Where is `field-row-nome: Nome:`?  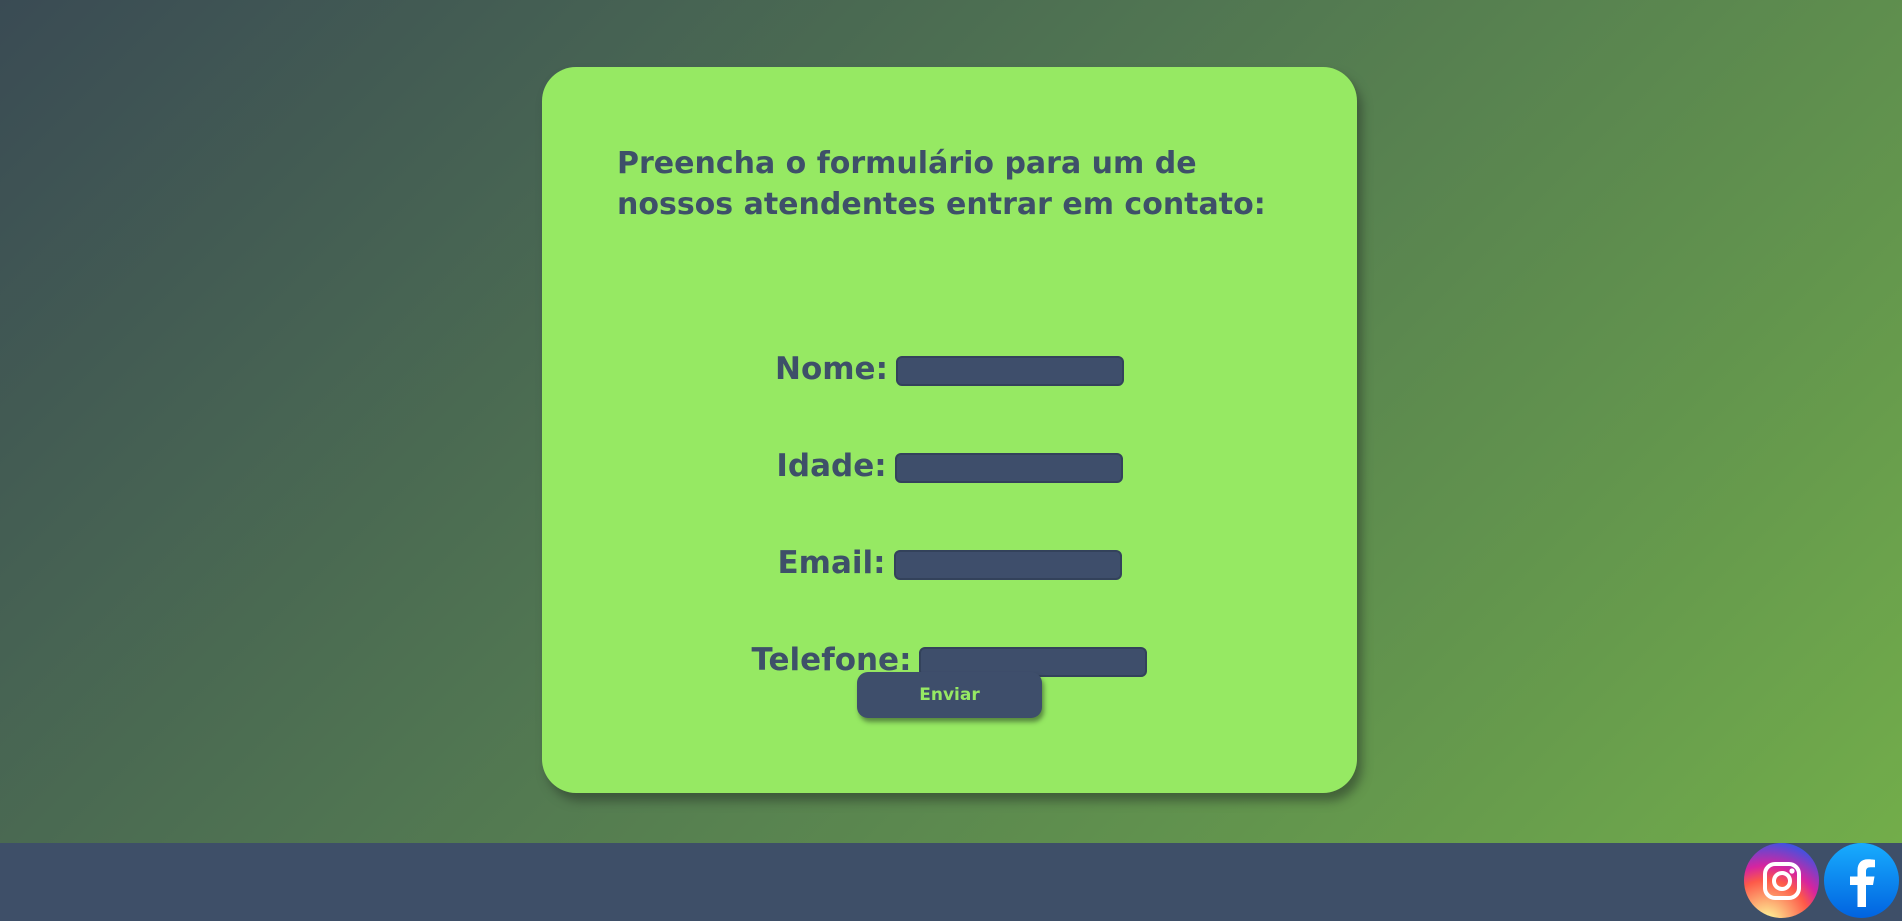
field-row-nome: Nome: is located at coordinates (949, 369).